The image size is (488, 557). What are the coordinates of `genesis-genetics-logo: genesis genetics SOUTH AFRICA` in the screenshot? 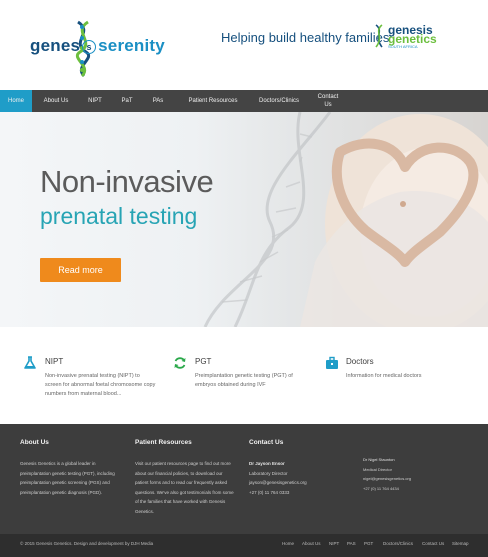 It's located at (412, 37).